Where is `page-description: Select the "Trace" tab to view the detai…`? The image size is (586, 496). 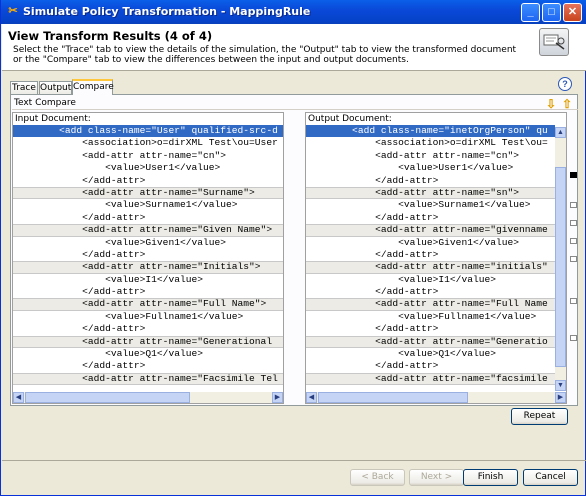
page-description: Select the "Trace" tab to view the detai… is located at coordinates (265, 55).